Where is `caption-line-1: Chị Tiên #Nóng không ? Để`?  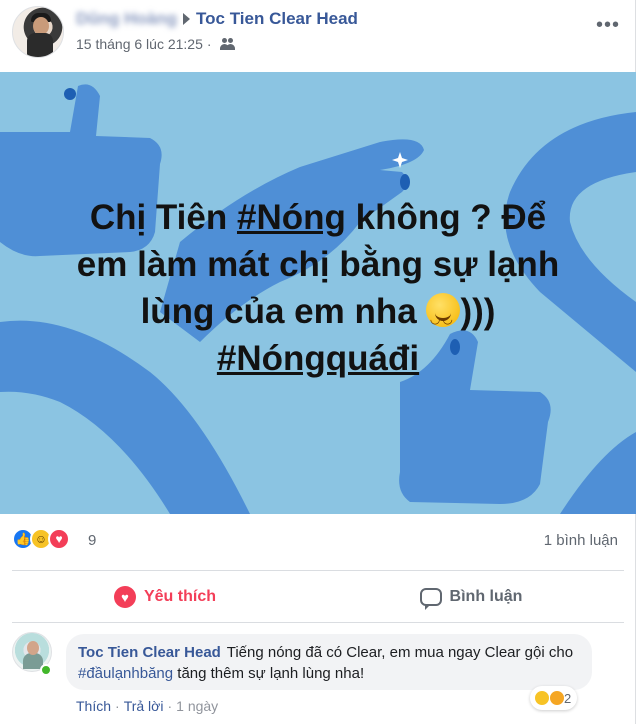 caption-line-1: Chị Tiên #Nóng không ? Để is located at coordinates (318, 217).